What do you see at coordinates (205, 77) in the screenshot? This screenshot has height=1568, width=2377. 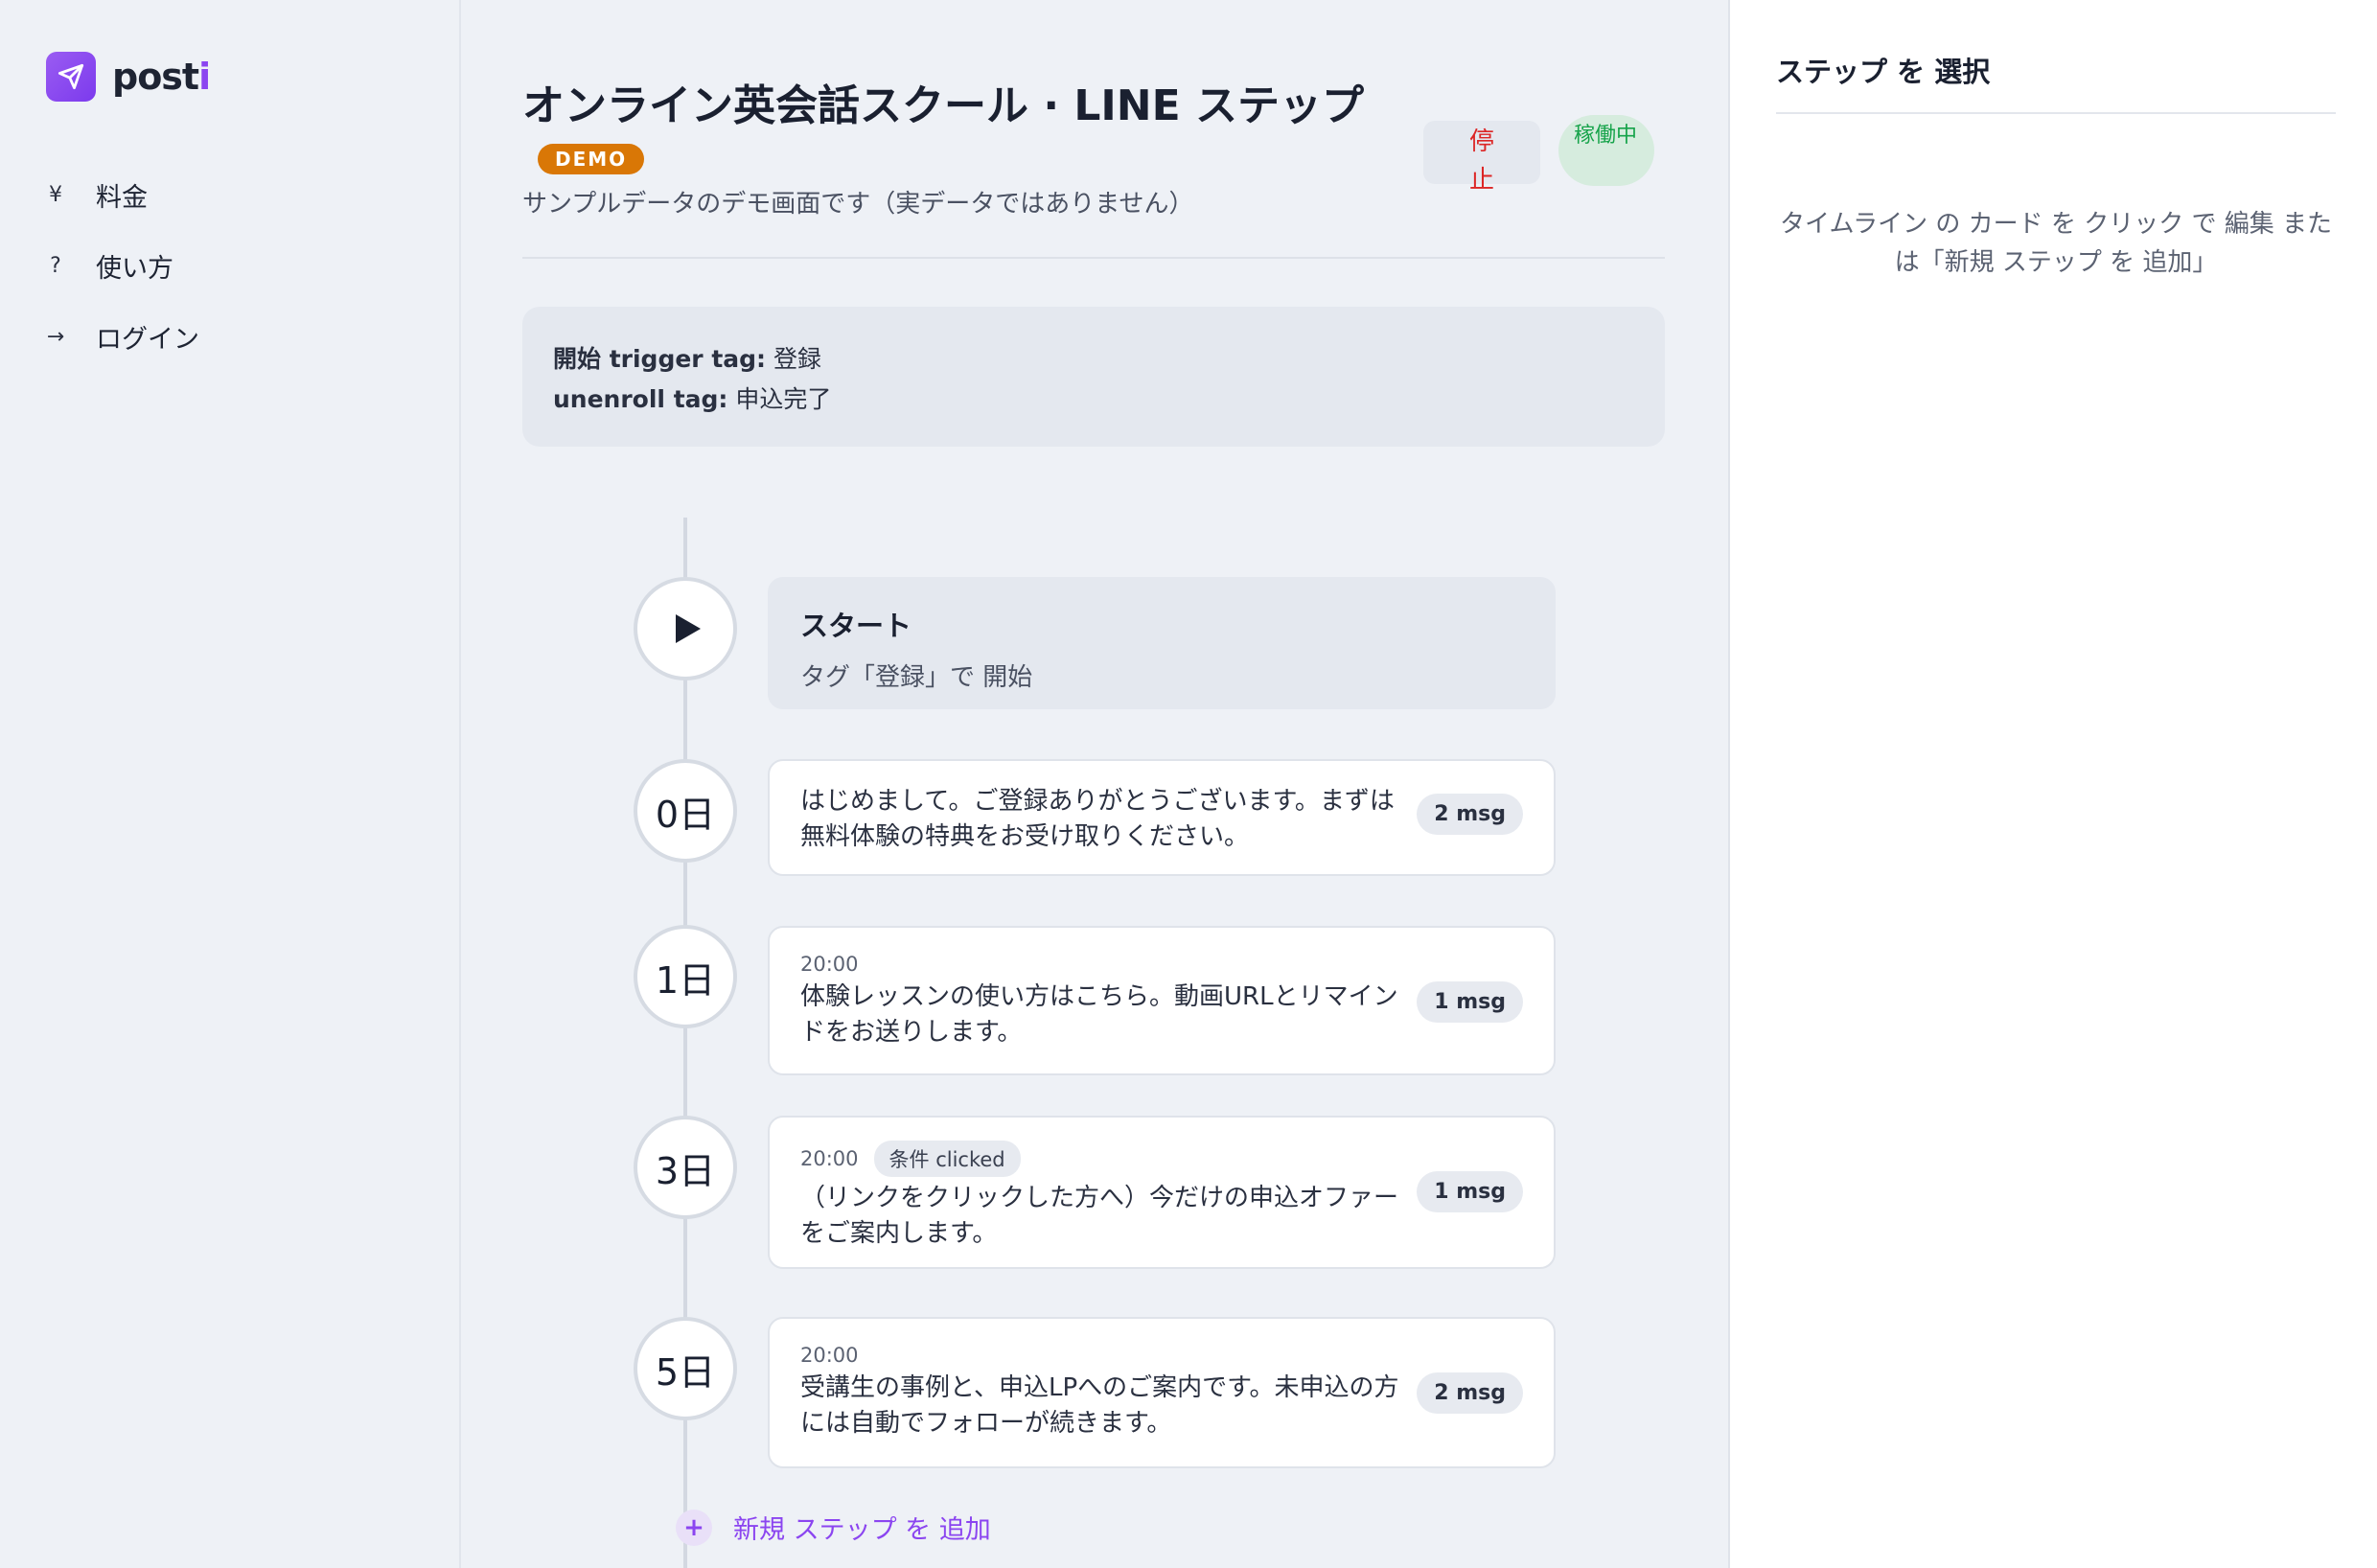 I see `brand-name-accent: i` at bounding box center [205, 77].